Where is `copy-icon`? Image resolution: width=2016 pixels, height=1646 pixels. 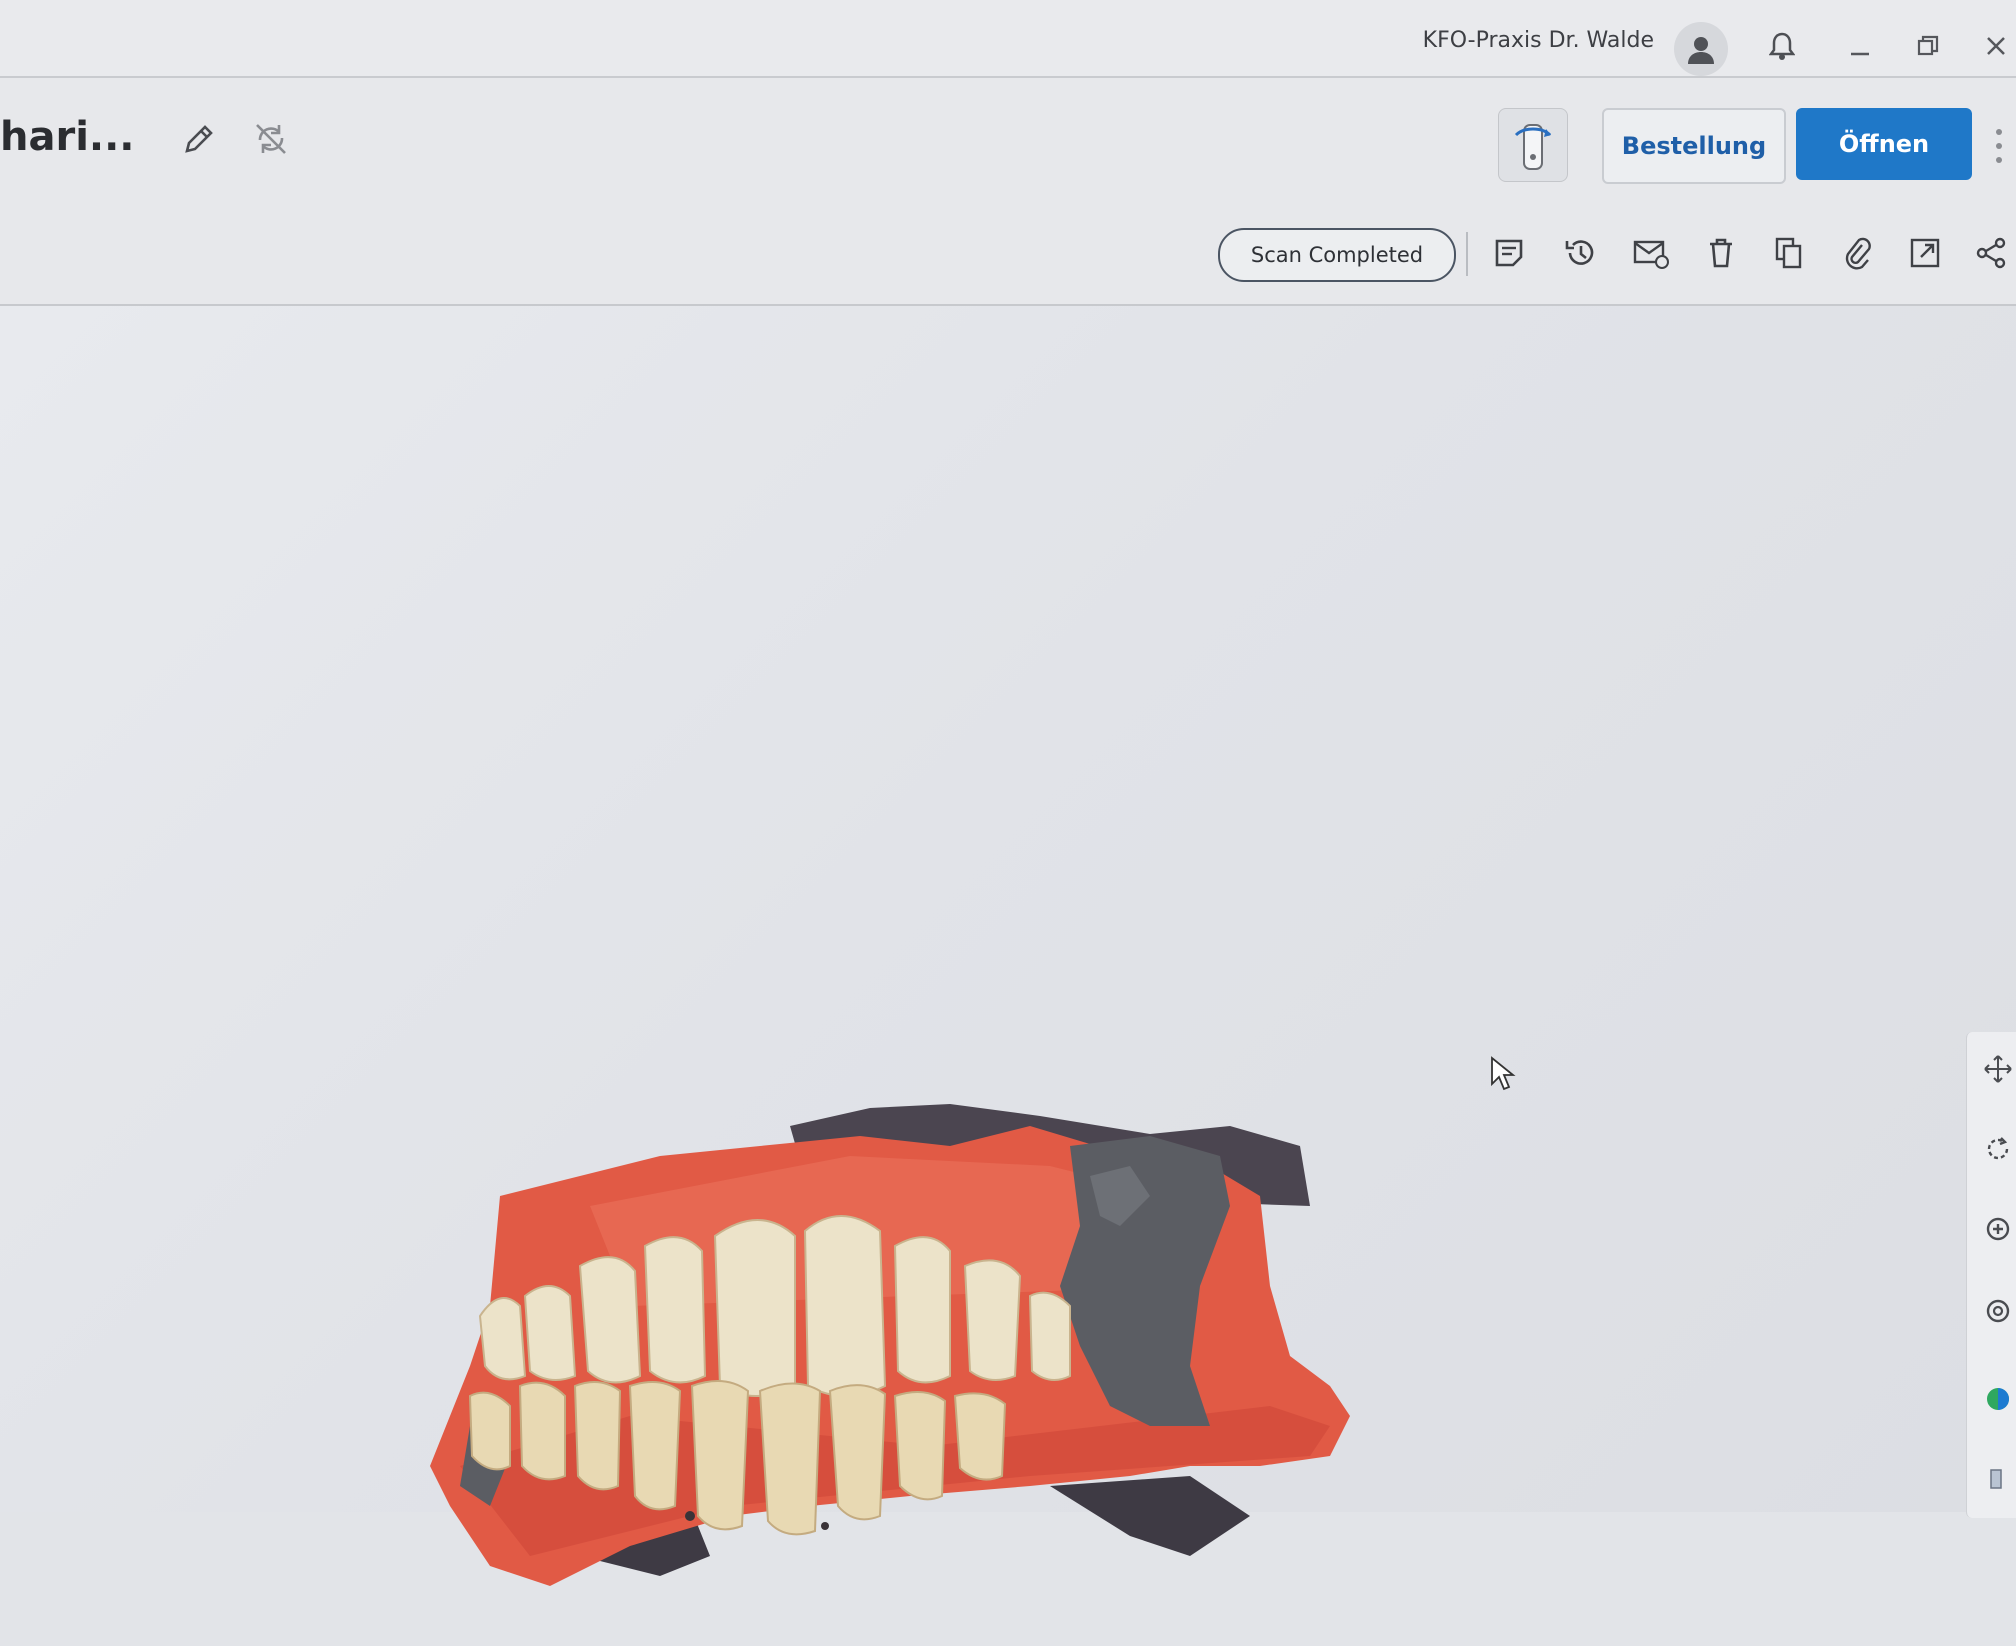
copy-icon is located at coordinates (1789, 253).